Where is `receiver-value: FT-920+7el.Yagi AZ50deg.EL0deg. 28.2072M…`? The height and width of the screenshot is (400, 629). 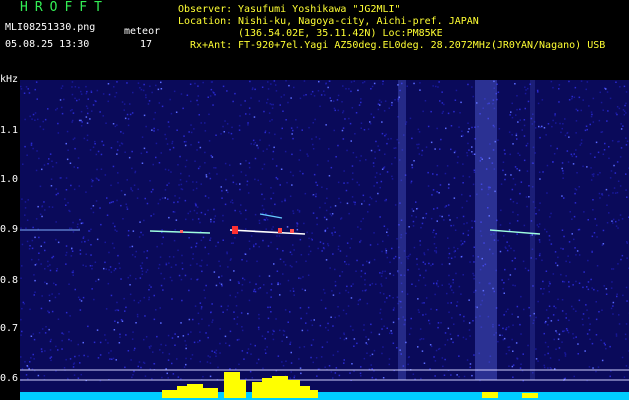 receiver-value: FT-920+7el.Yagi AZ50deg.EL0deg. 28.2072M… is located at coordinates (422, 45).